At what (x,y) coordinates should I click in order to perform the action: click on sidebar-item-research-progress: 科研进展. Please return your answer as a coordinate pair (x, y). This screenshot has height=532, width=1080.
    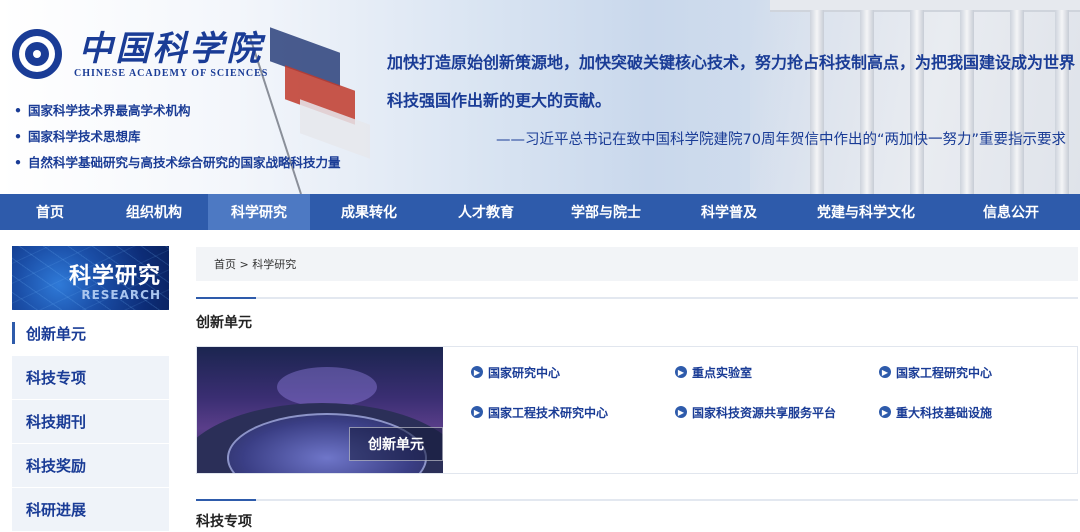
    Looking at the image, I should click on (90, 509).